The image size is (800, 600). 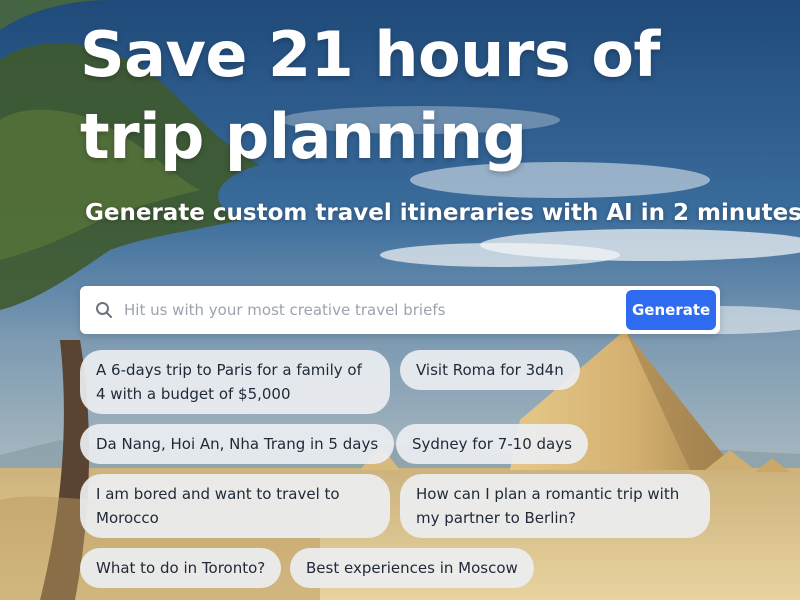 What do you see at coordinates (412, 568) in the screenshot?
I see `suggestion-chip-moscow: Best experiences in Moscow` at bounding box center [412, 568].